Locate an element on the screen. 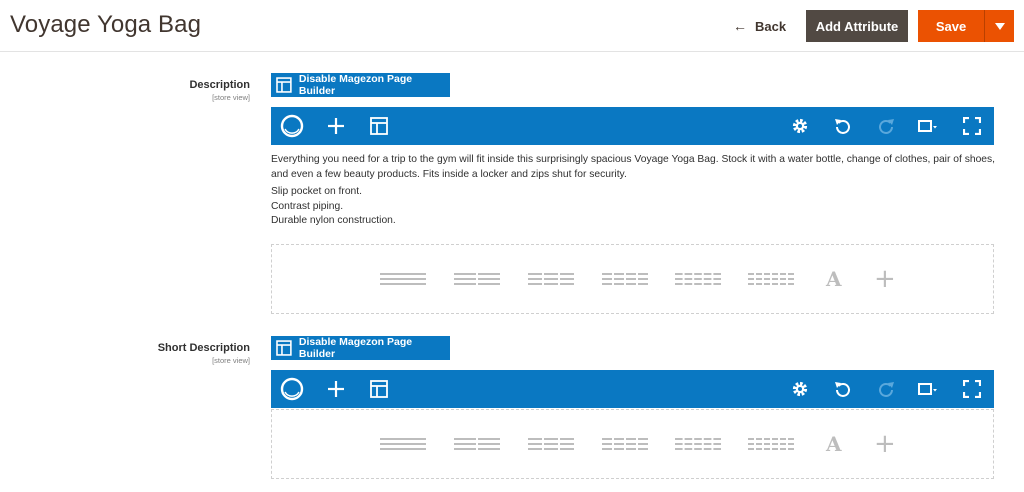 This screenshot has width=1024, height=492. short-description-label: Short Description is located at coordinates (203, 348).